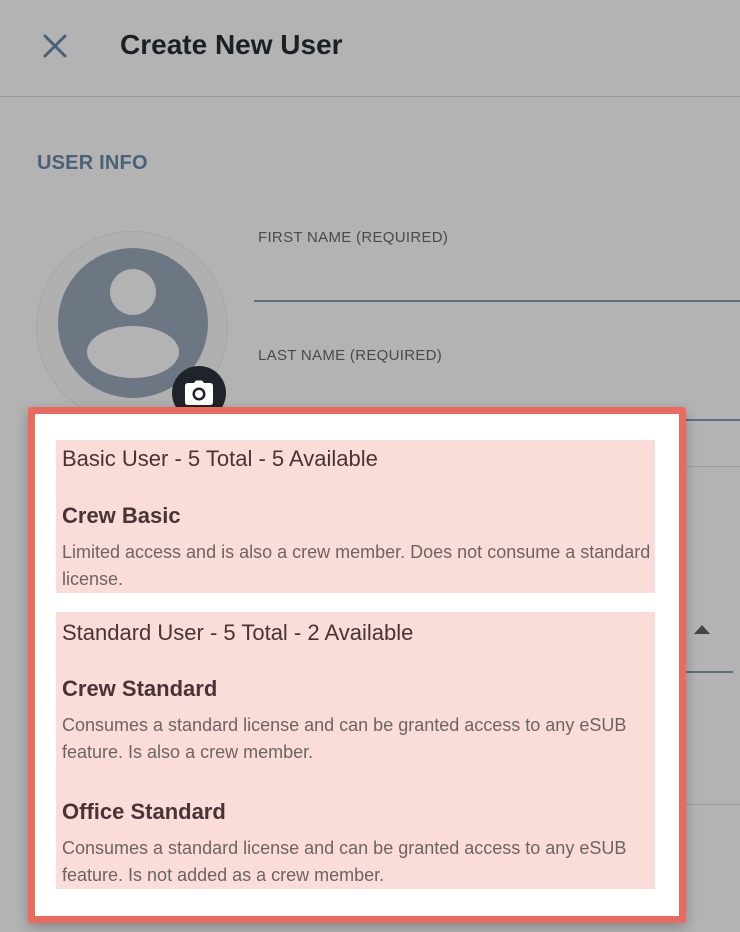 This screenshot has width=740, height=932. I want to click on page-title: Create New User, so click(231, 44).